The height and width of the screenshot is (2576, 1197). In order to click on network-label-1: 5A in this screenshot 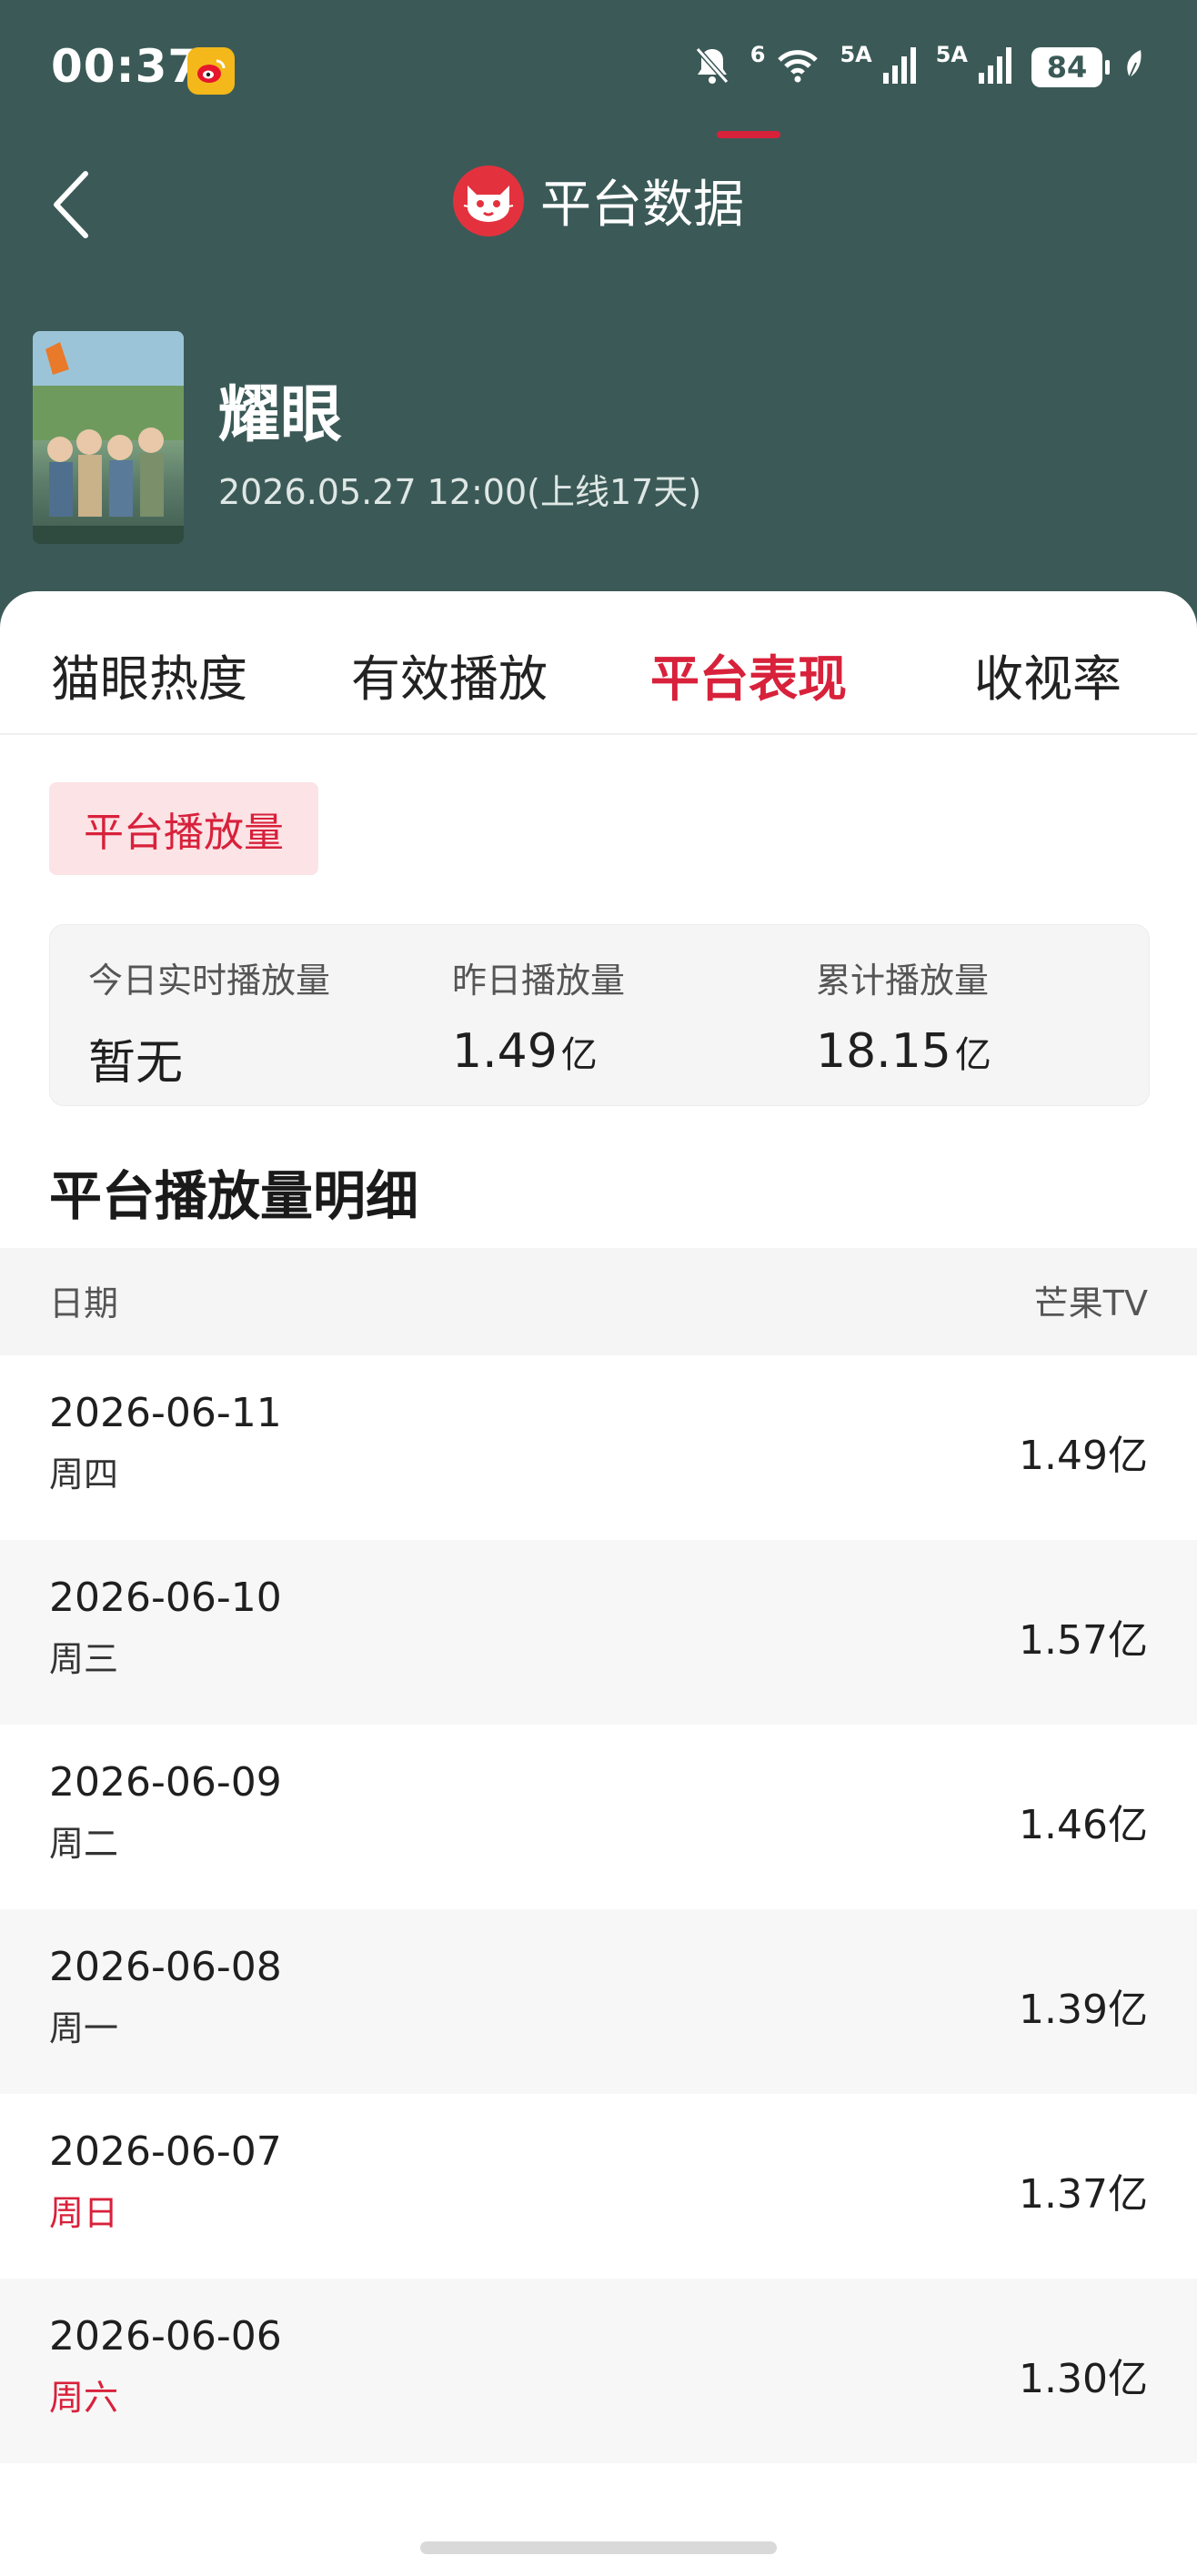, I will do `click(856, 54)`.